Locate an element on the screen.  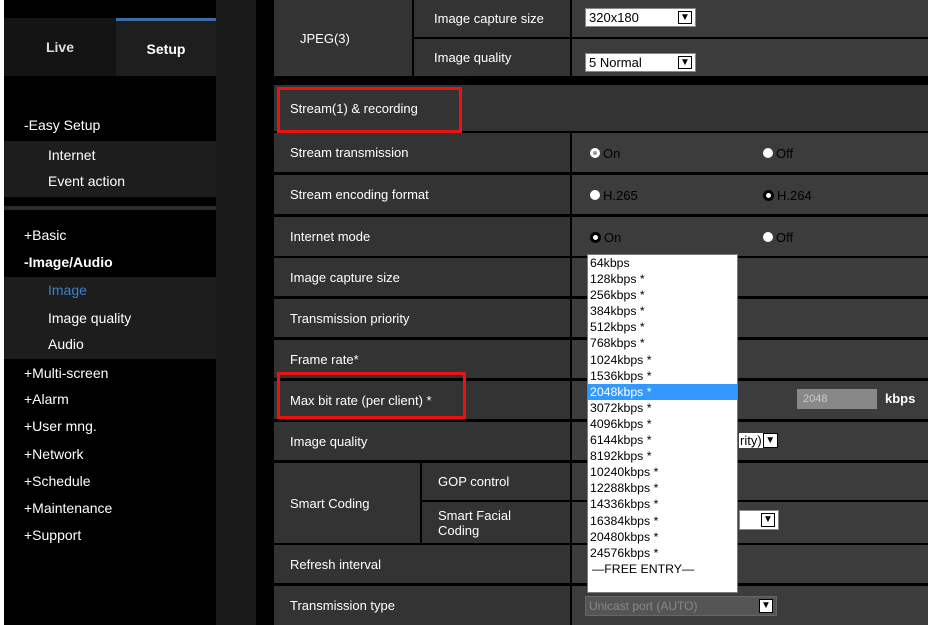
sidebar-scroll-gutter is located at coordinates (236, 312).